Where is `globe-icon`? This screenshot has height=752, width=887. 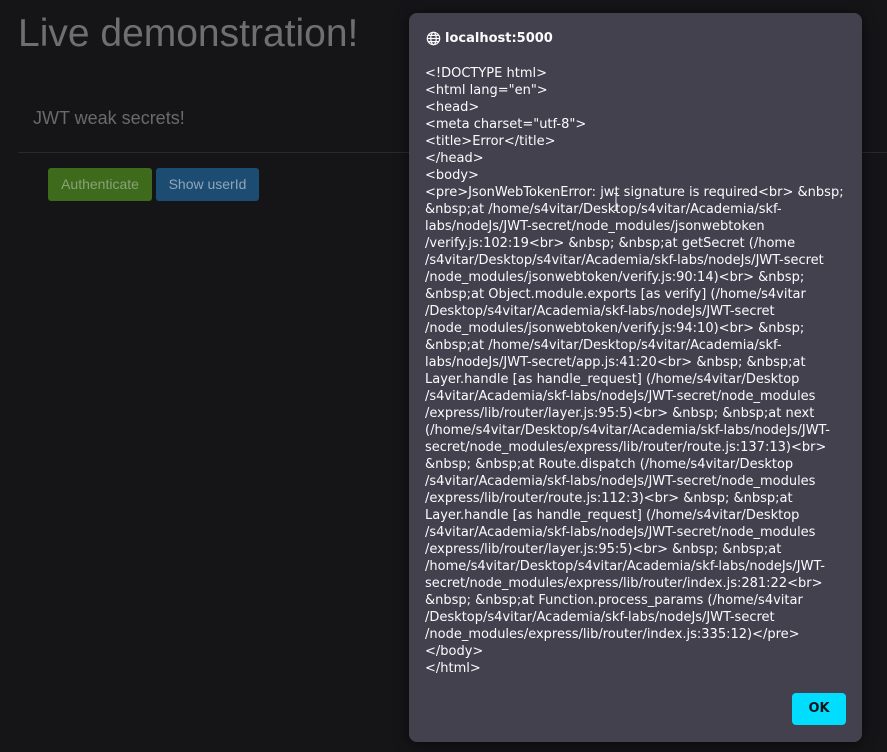
globe-icon is located at coordinates (433, 38).